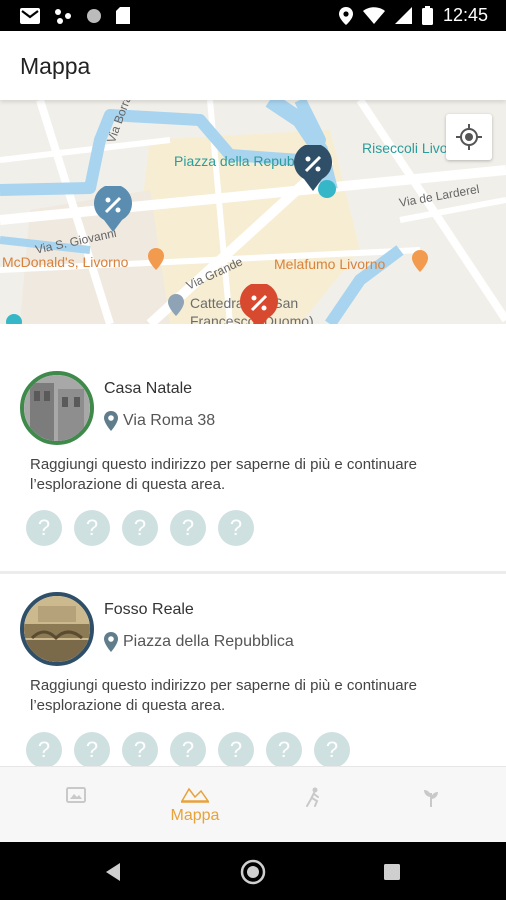 Image resolution: width=506 pixels, height=900 pixels. I want to click on poi-pin-icon, so click(14, 319).